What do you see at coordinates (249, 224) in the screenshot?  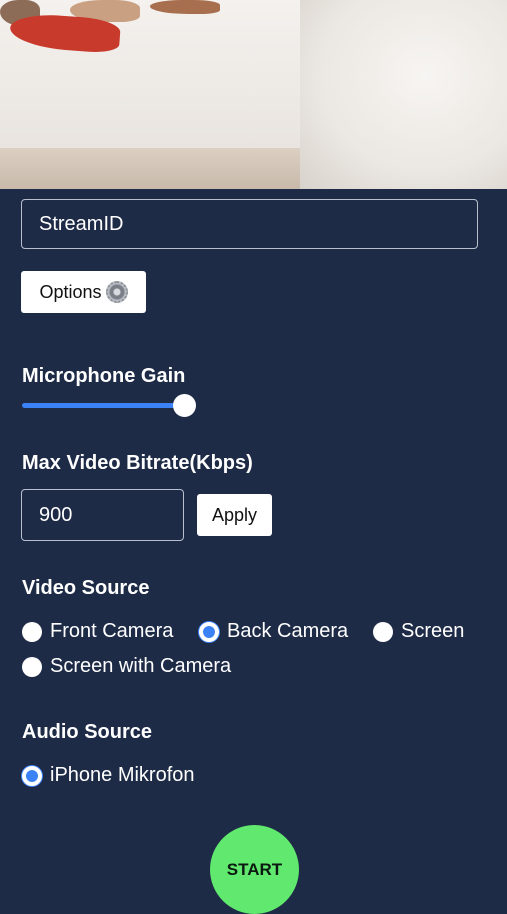 I see `stream-id-input` at bounding box center [249, 224].